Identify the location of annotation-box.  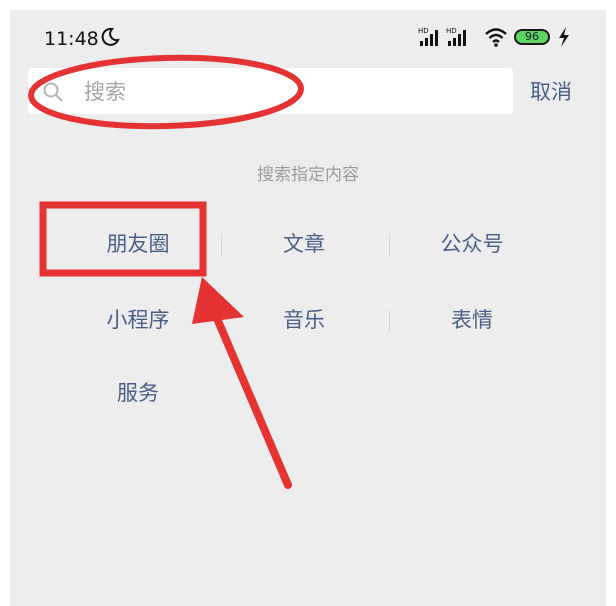
(123, 239).